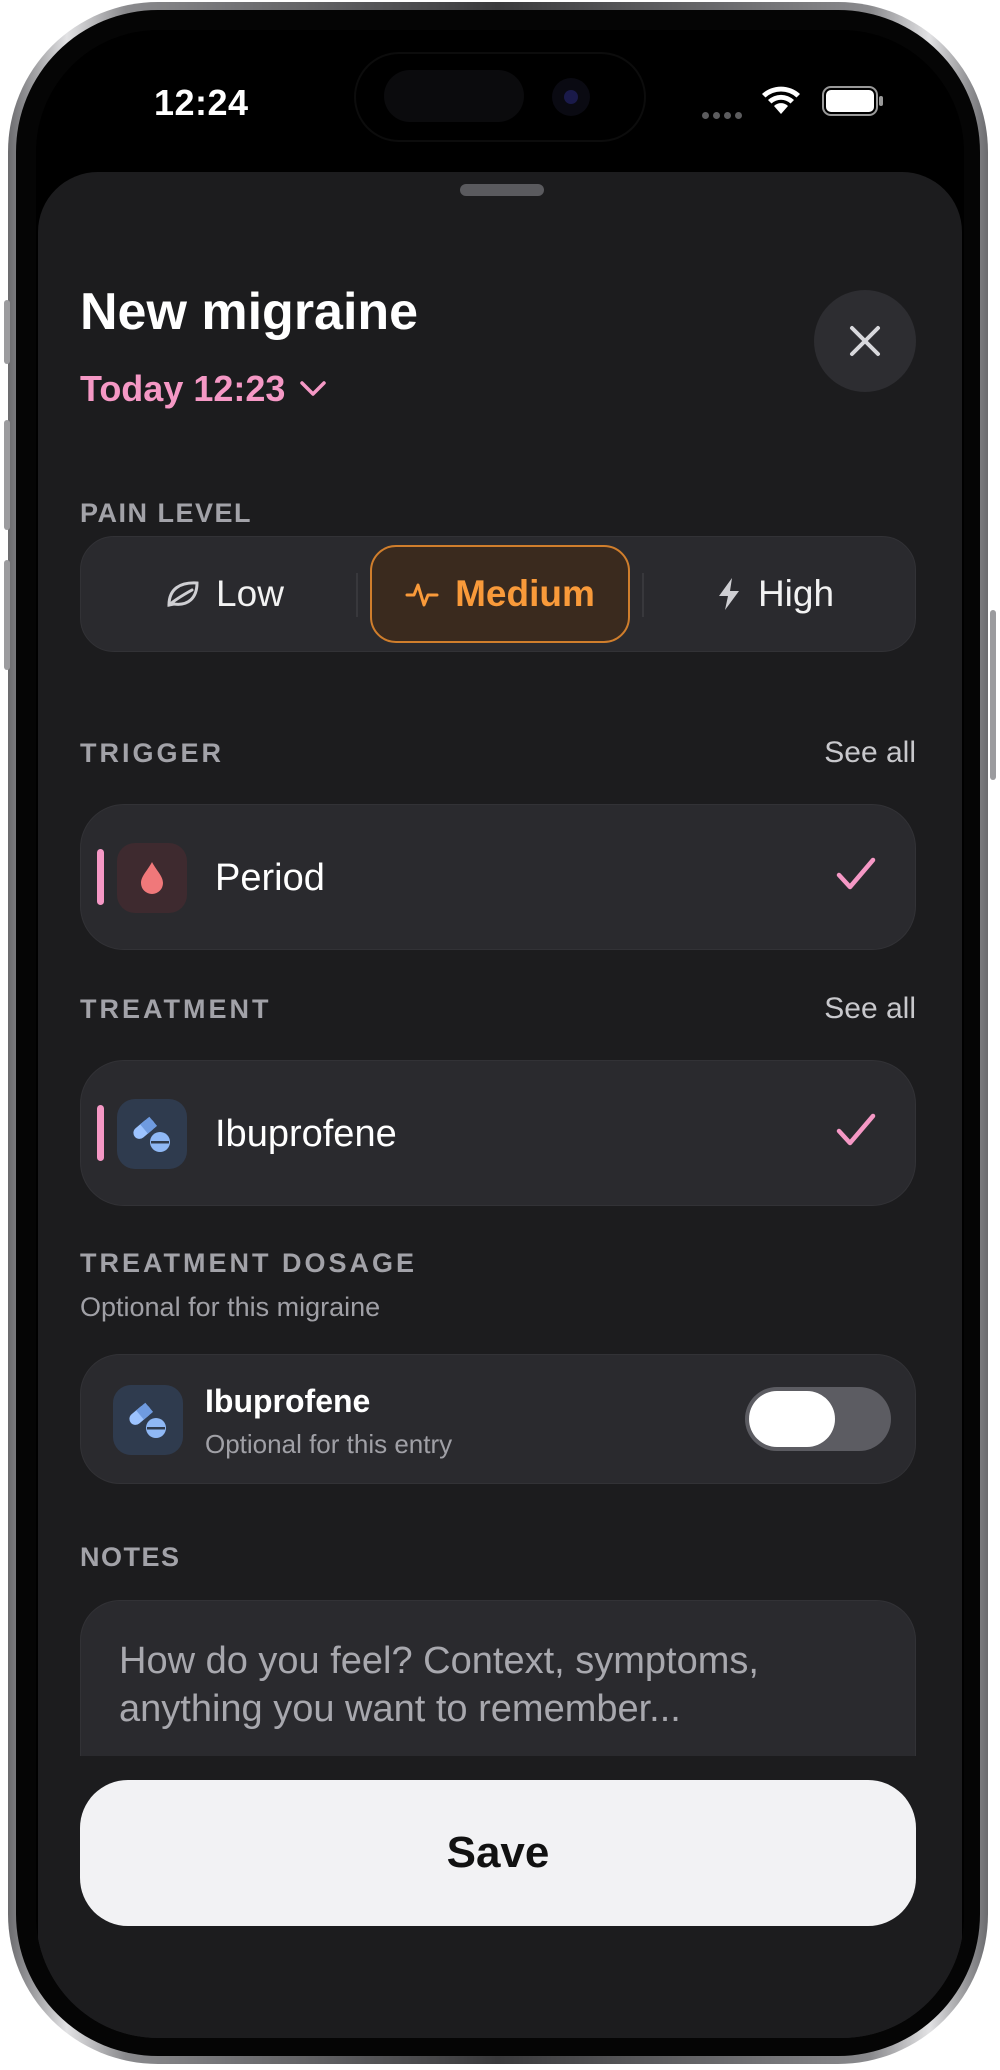 This screenshot has width=1000, height=2070. I want to click on page-title: New migraine, so click(249, 312).